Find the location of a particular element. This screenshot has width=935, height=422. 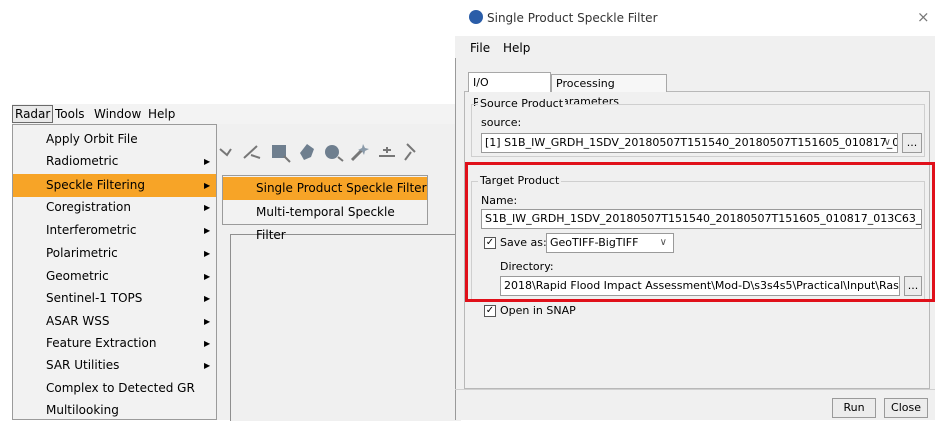

menu-item-label: Coregistration is located at coordinates (88, 207).